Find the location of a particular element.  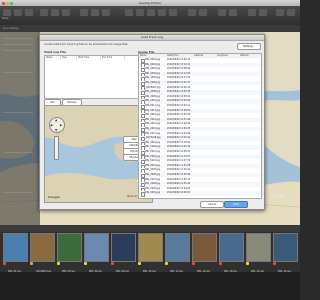

track-col-name: Name is located at coordinates (53, 58).